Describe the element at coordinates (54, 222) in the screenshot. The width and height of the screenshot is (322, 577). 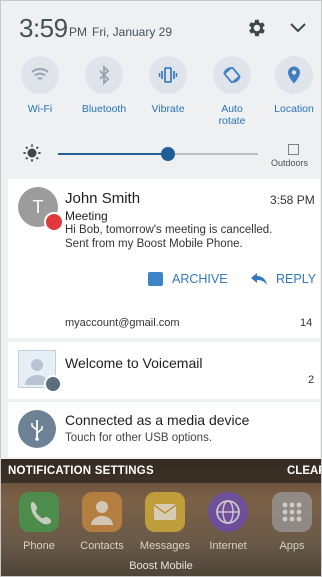
I see `email-app-badge-icon` at that location.